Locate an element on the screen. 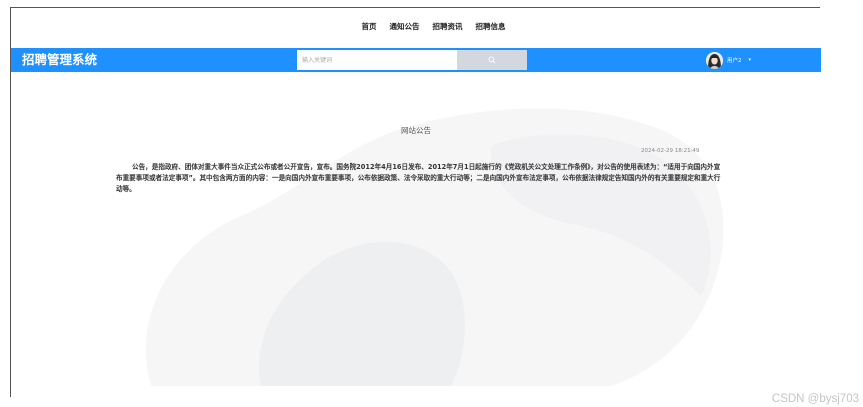 Image resolution: width=863 pixels, height=407 pixels. header-bar: 招聘管理系统 用户2 ▾ is located at coordinates (416, 60).